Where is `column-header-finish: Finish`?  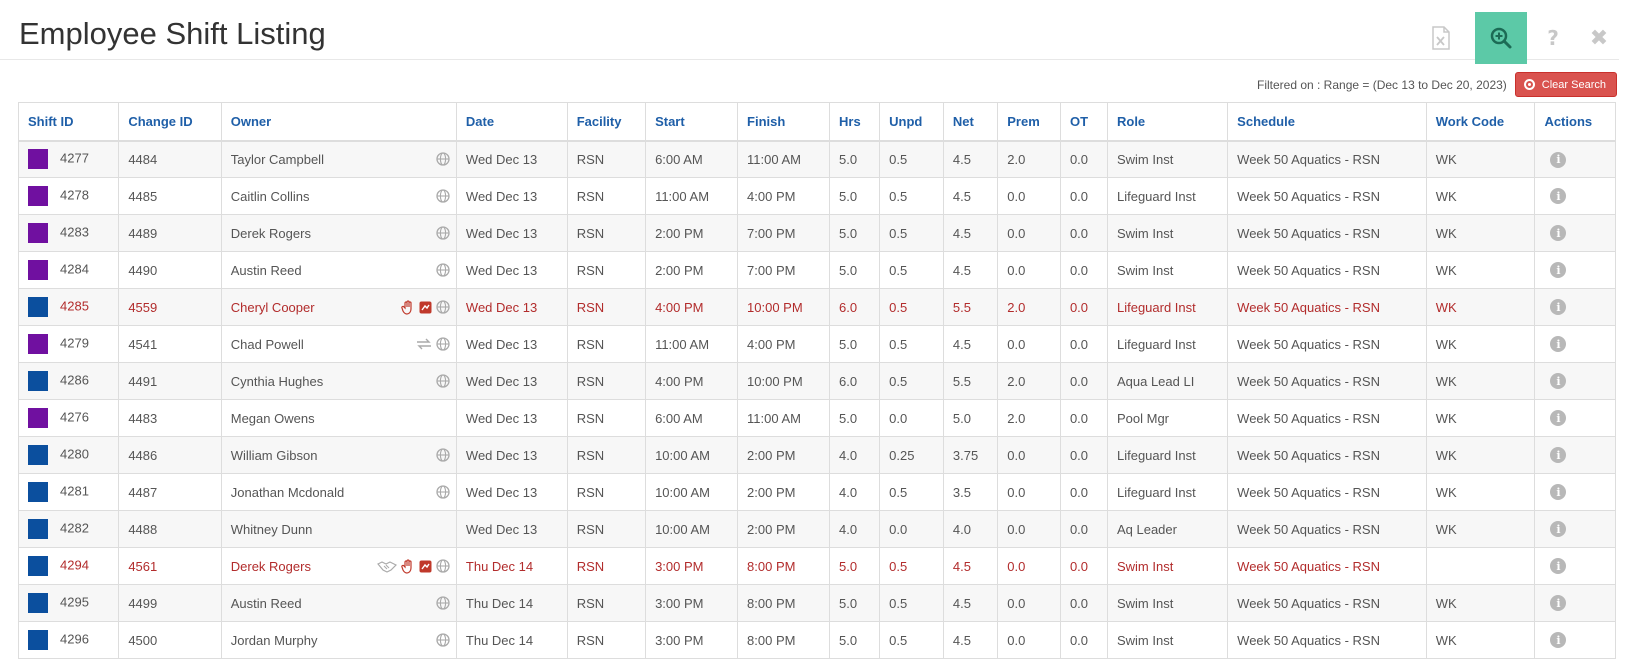 column-header-finish: Finish is located at coordinates (783, 122).